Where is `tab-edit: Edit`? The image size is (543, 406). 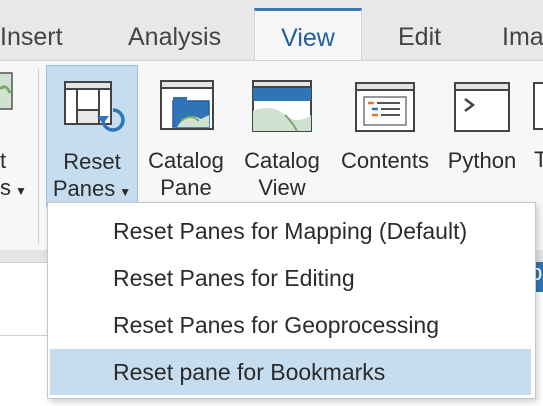
tab-edit: Edit is located at coordinates (419, 37).